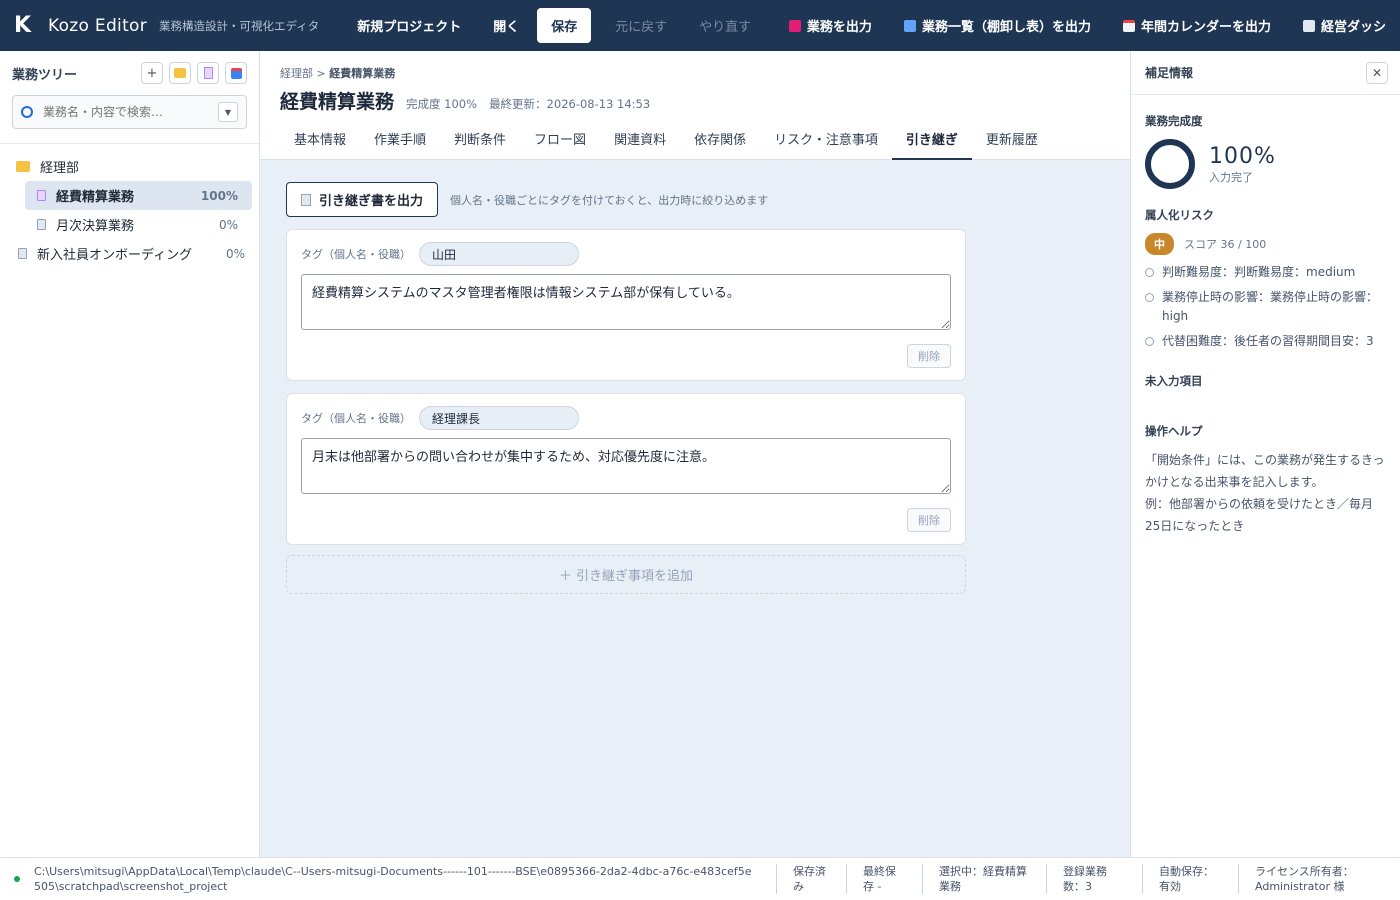 The height and width of the screenshot is (900, 1400). Describe the element at coordinates (1012, 142) in the screenshot. I see `tab-history: 更新履歴` at that location.